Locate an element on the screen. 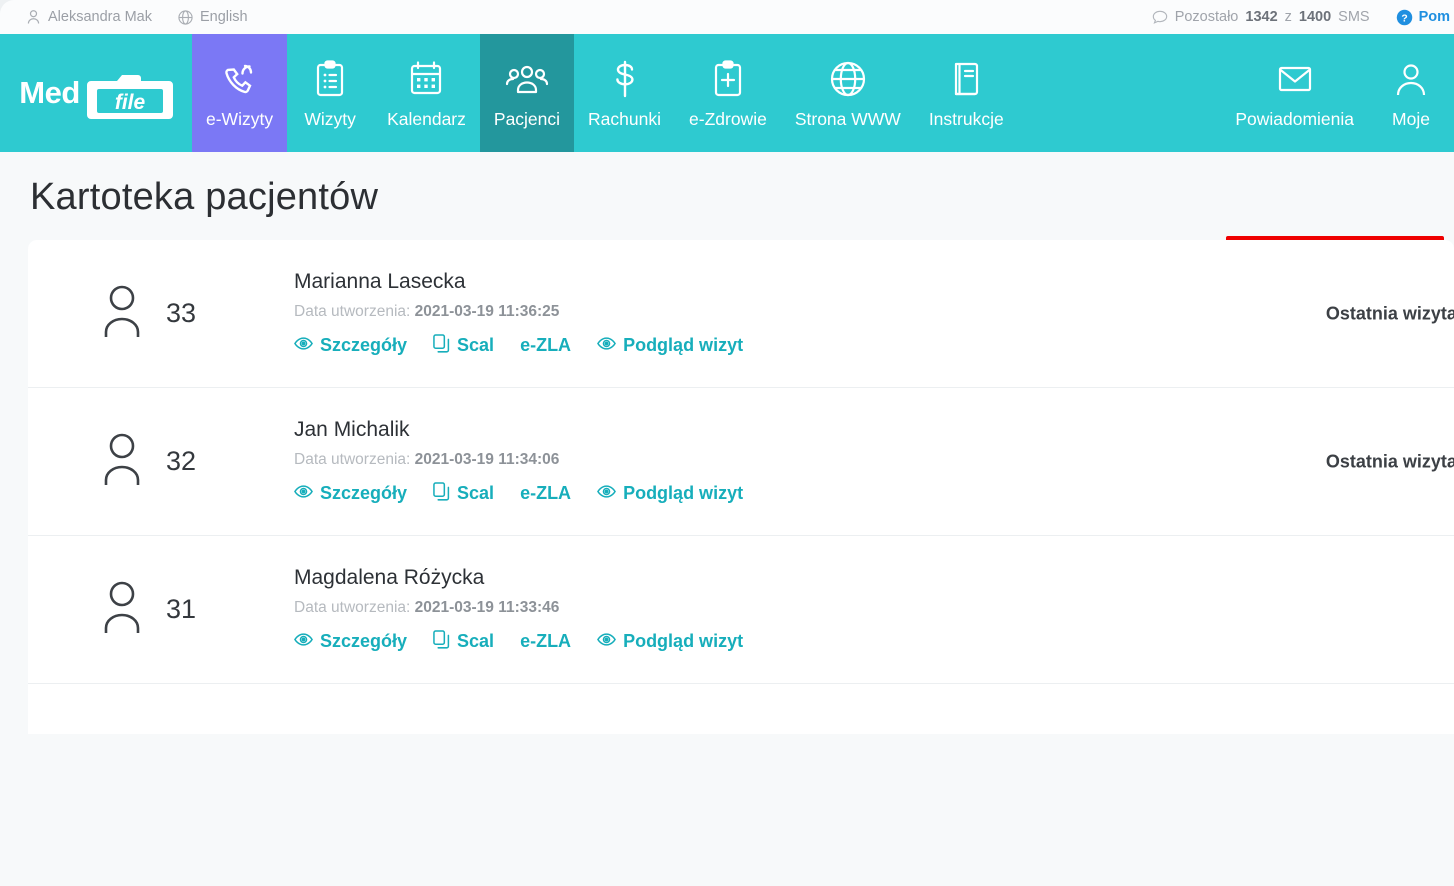  patient-identity: 32 is located at coordinates (196, 461).